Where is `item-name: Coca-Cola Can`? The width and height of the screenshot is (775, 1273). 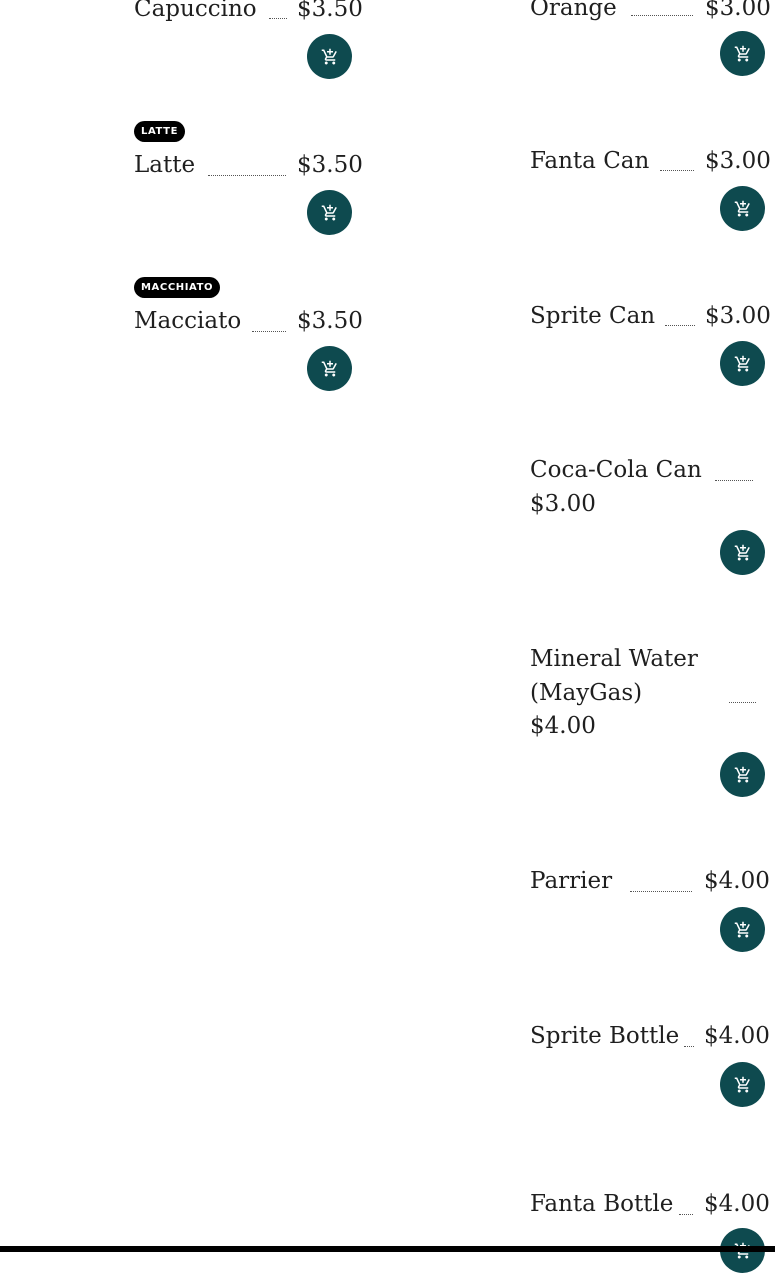 item-name: Coca-Cola Can is located at coordinates (616, 470).